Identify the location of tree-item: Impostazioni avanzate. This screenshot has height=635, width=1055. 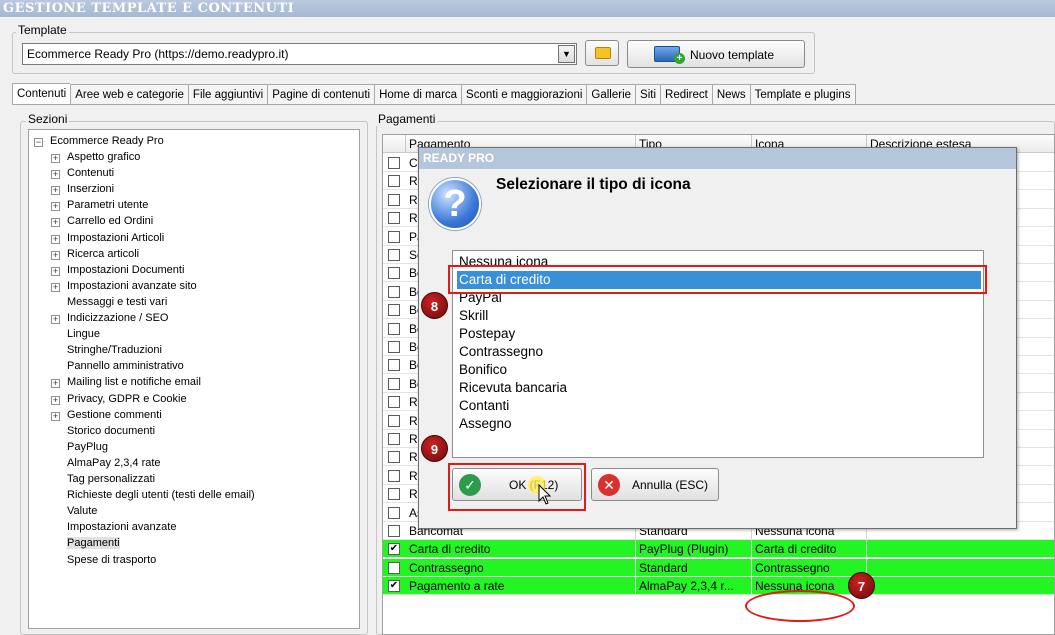
(121, 527).